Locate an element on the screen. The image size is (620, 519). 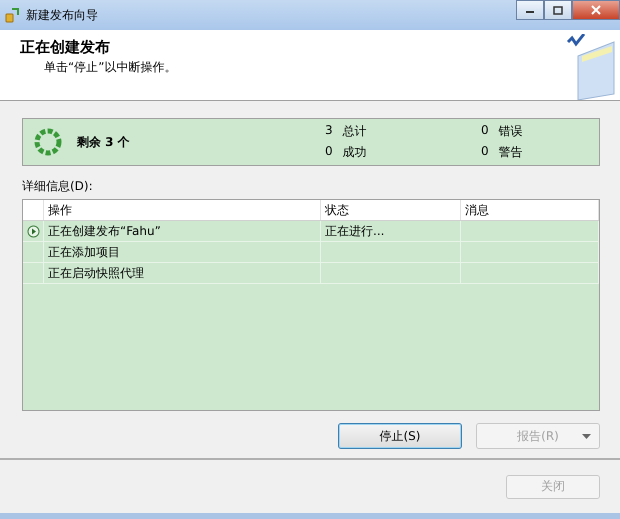
table-cell: 正在添加项目 is located at coordinates (84, 252).